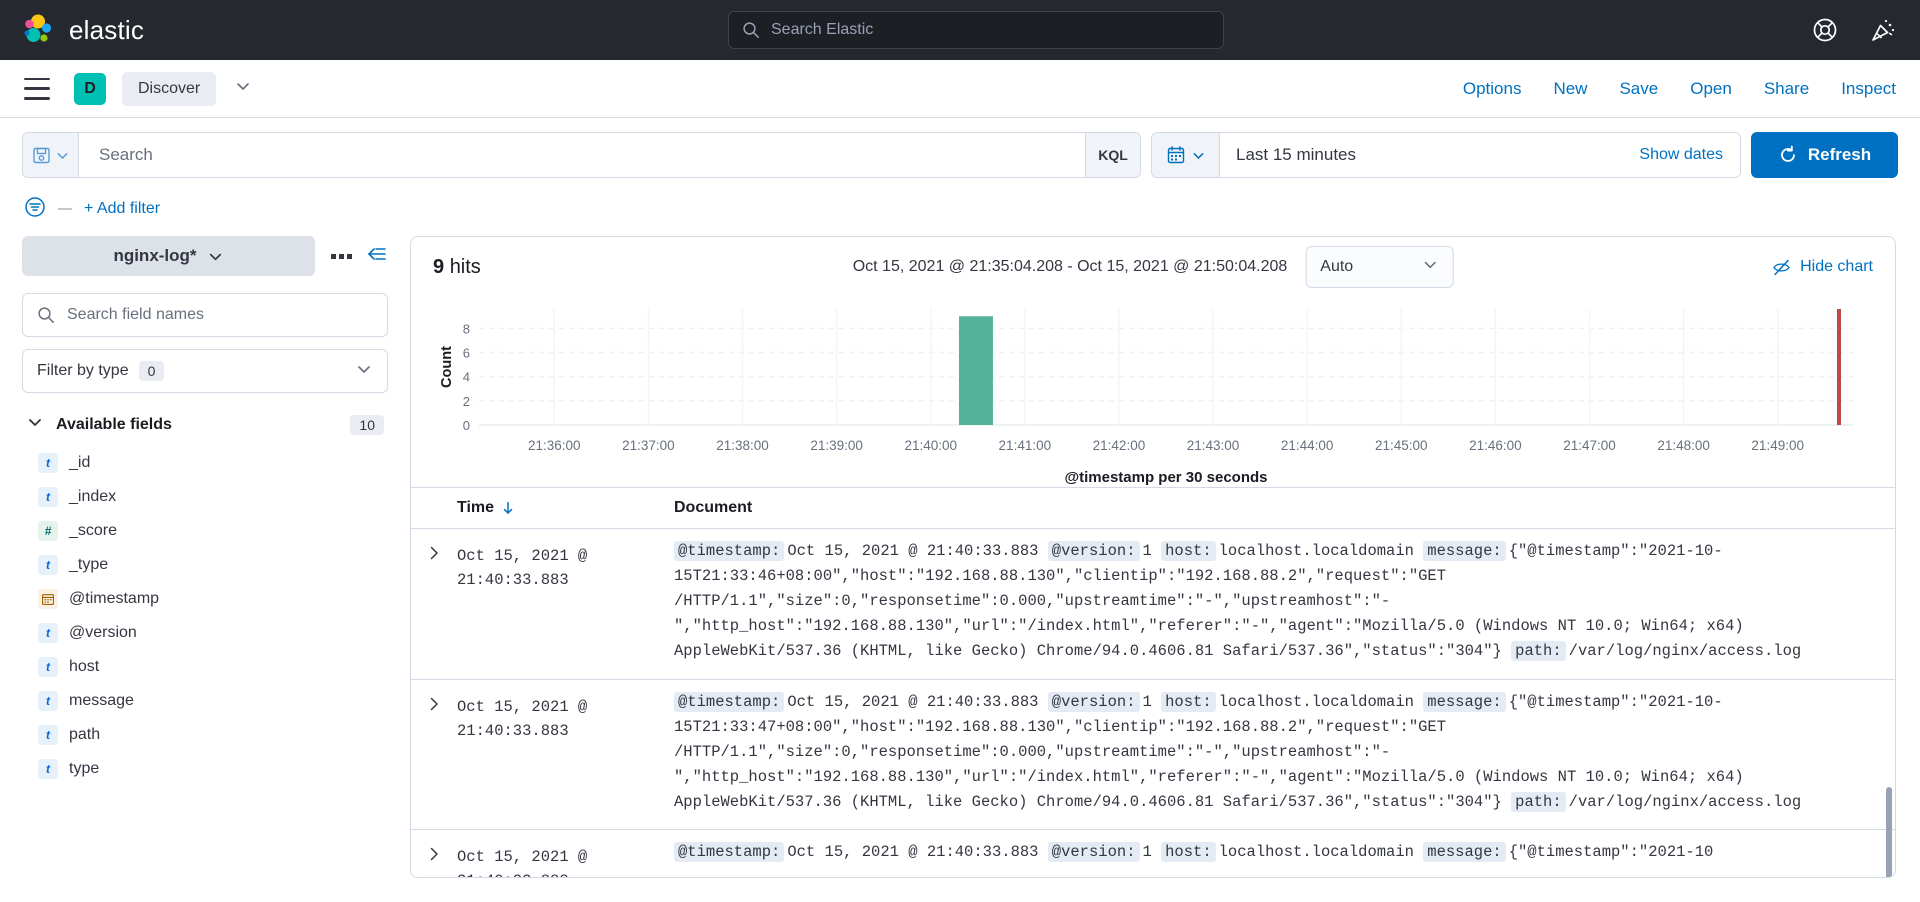  I want to click on field-name: type, so click(84, 768).